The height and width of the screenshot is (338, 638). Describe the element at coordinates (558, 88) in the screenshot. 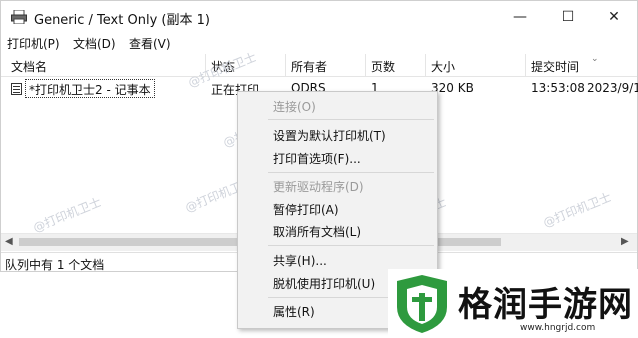

I see `job-time: 13:53:08` at that location.